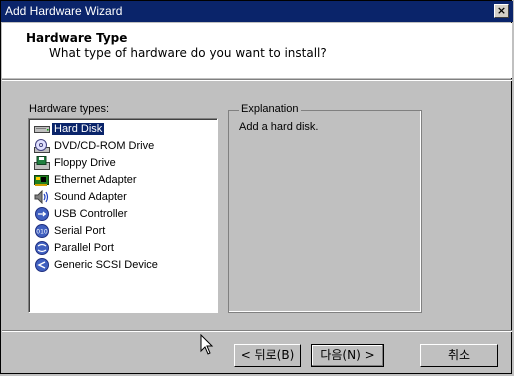 This screenshot has width=514, height=376. Describe the element at coordinates (84, 248) in the screenshot. I see `list-item-label: Parallel Port` at that location.